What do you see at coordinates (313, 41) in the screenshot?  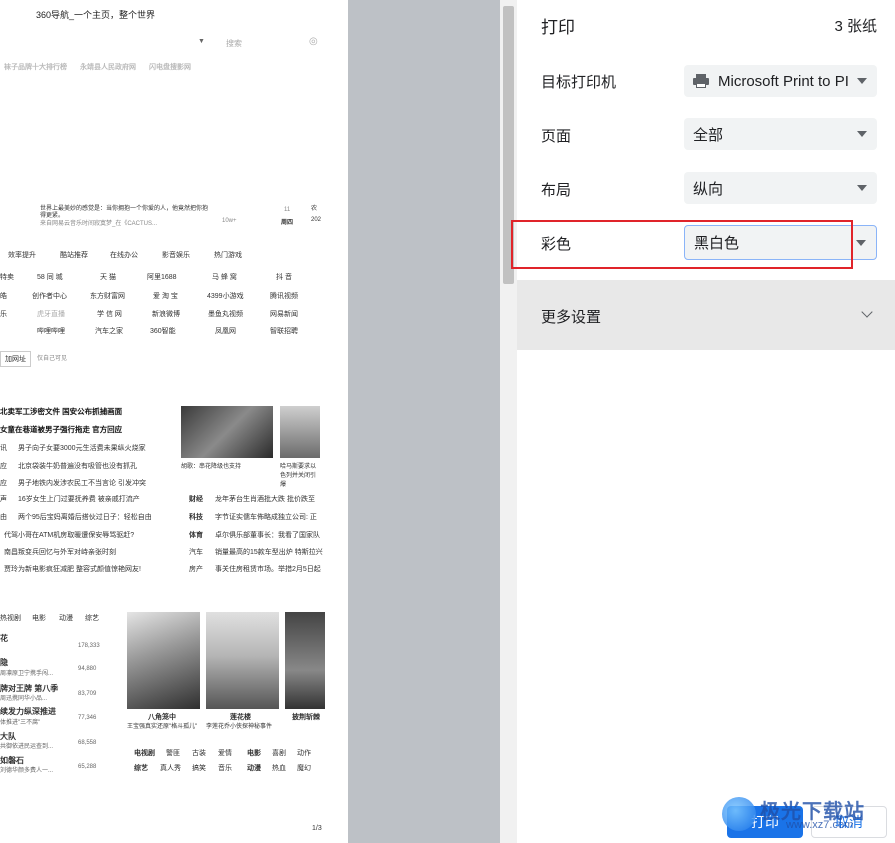 I see `preview-search-icon: ◎` at bounding box center [313, 41].